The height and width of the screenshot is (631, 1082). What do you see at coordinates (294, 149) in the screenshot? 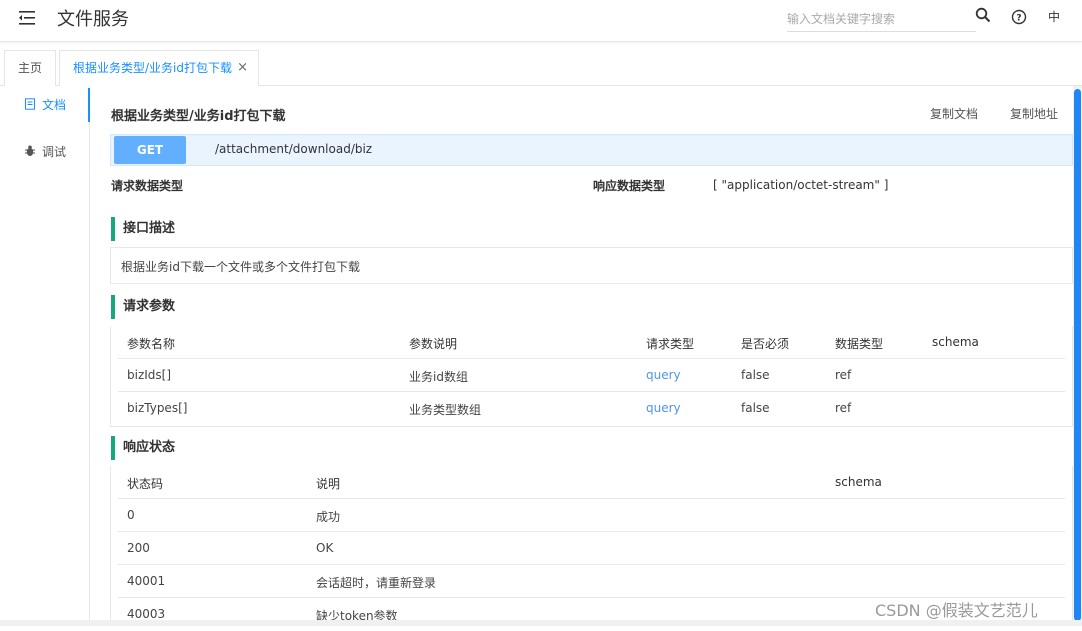
I see `endpoint-path: /attachment/download/biz` at bounding box center [294, 149].